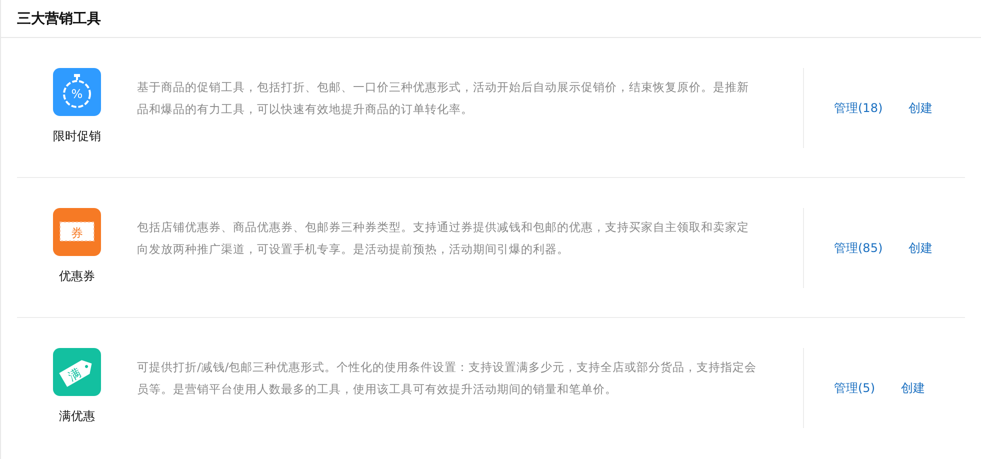 Image resolution: width=981 pixels, height=459 pixels. What do you see at coordinates (77, 372) in the screenshot?
I see `tag-icon: 满` at bounding box center [77, 372].